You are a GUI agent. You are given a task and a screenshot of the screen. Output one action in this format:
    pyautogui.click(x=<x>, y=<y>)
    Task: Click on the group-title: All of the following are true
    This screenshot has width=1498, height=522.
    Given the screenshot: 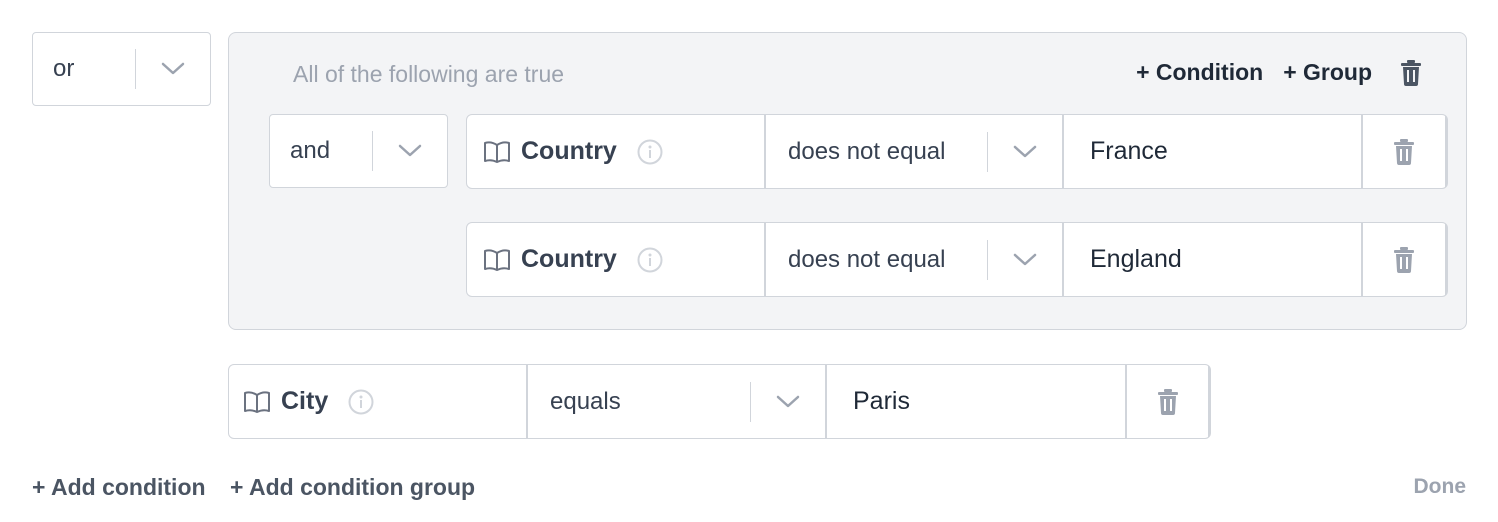 What is the action you would take?
    pyautogui.click(x=429, y=74)
    